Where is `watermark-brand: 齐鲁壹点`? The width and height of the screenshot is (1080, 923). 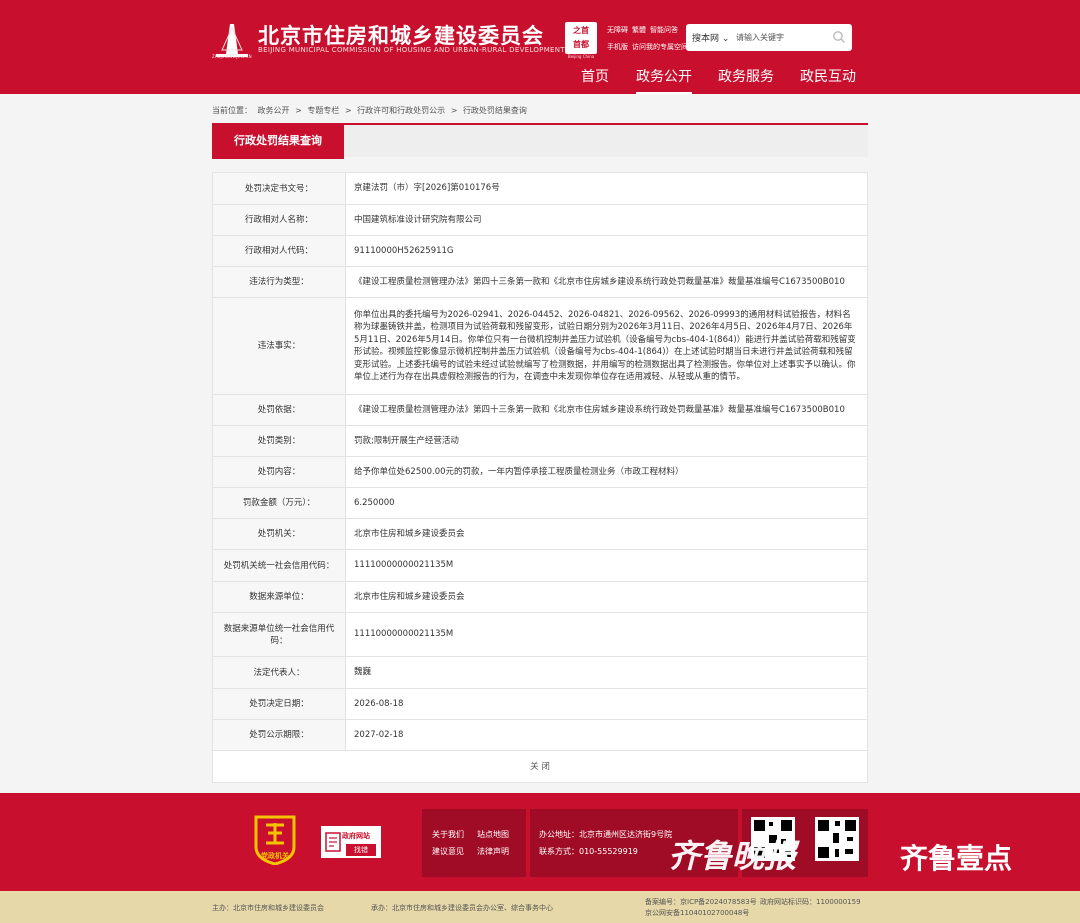
watermark-brand: 齐鲁壹点 is located at coordinates (956, 858).